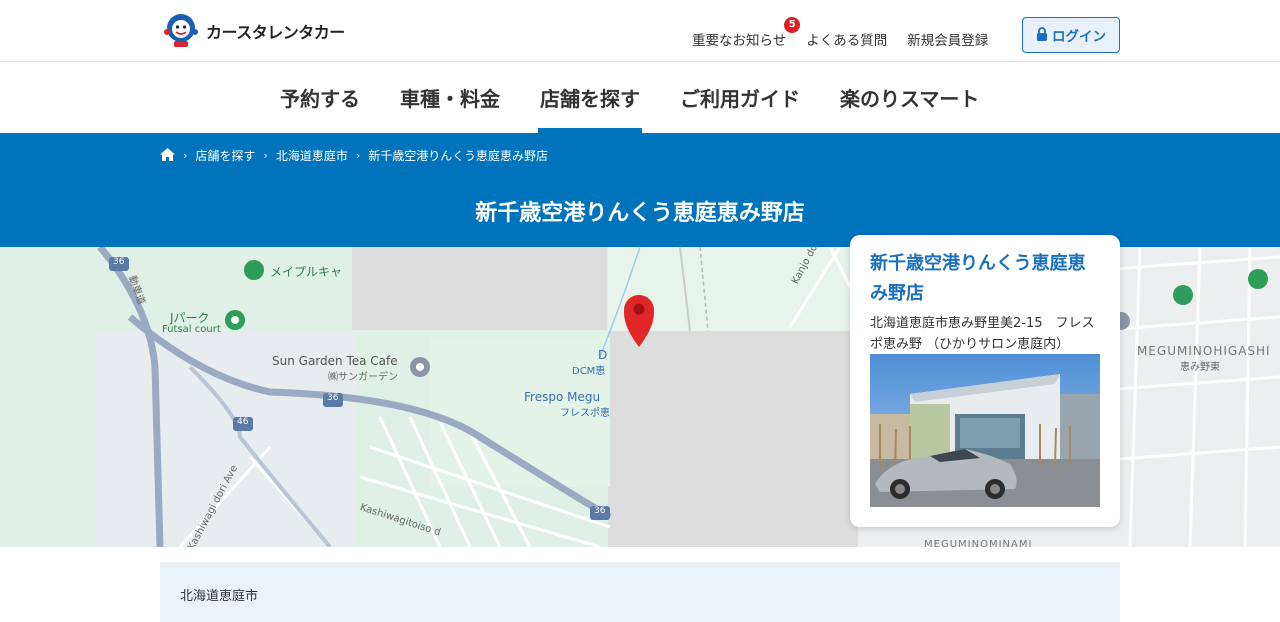 This screenshot has height=622, width=1280. What do you see at coordinates (450, 97) in the screenshot?
I see `nav-item-cars-prices: 車種・料金` at bounding box center [450, 97].